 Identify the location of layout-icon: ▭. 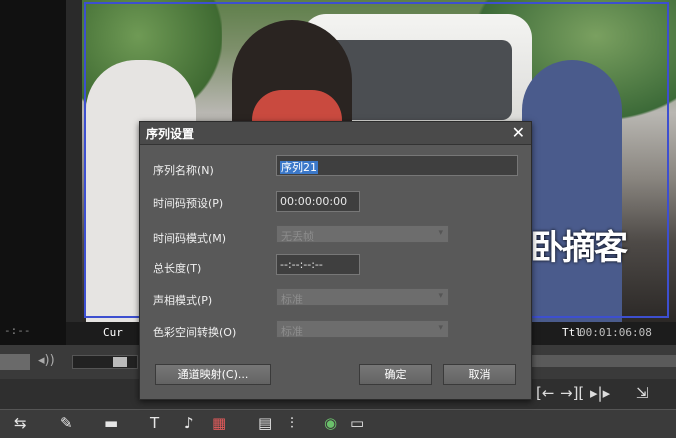
(357, 423).